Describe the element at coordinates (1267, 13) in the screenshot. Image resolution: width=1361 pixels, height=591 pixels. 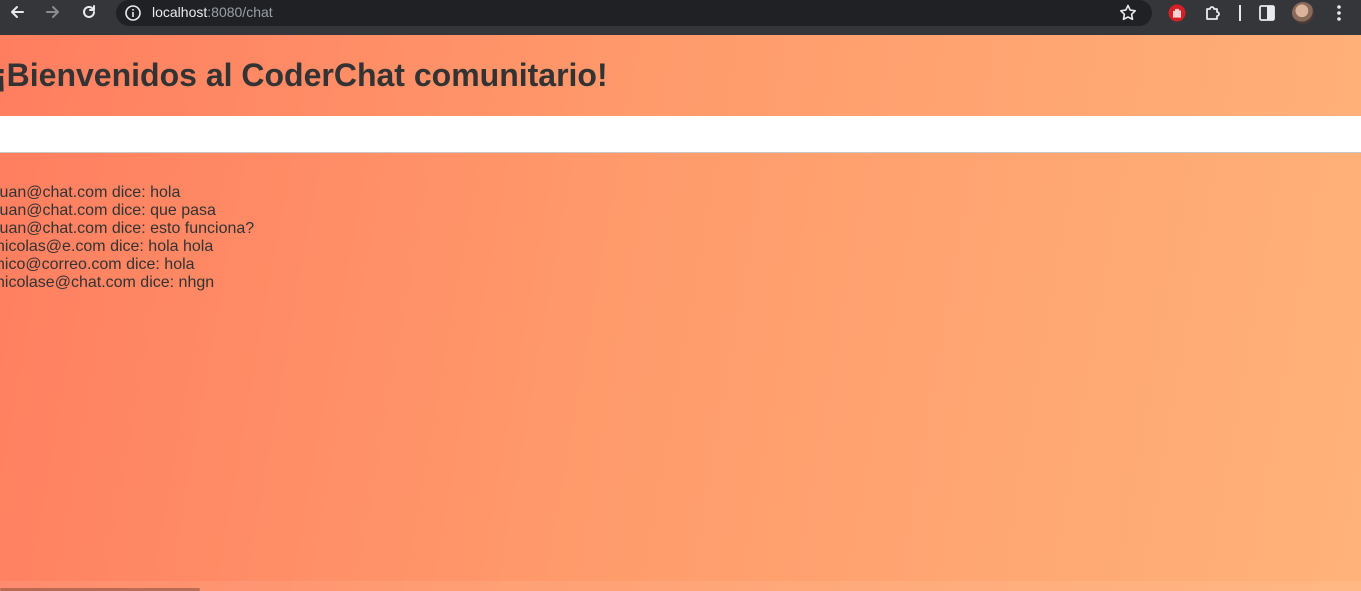
I see `side-panel-icon` at that location.